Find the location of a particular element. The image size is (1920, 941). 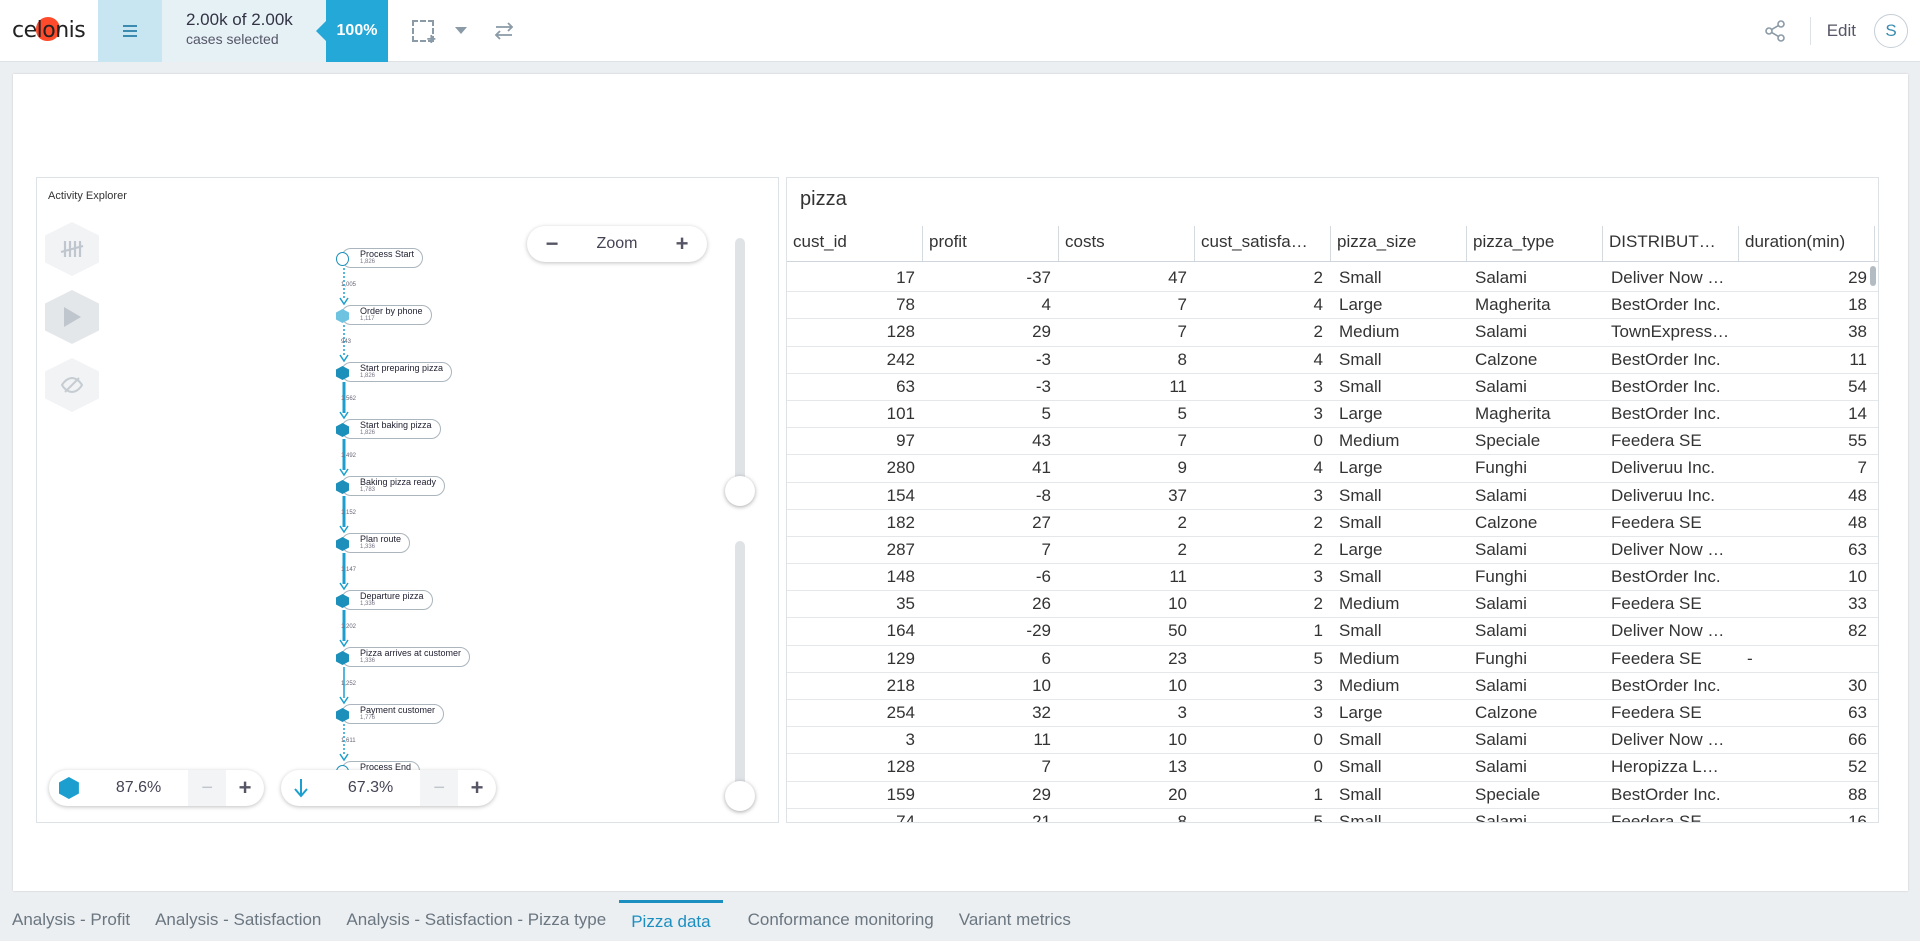

node-count: 1,783 is located at coordinates (368, 490).